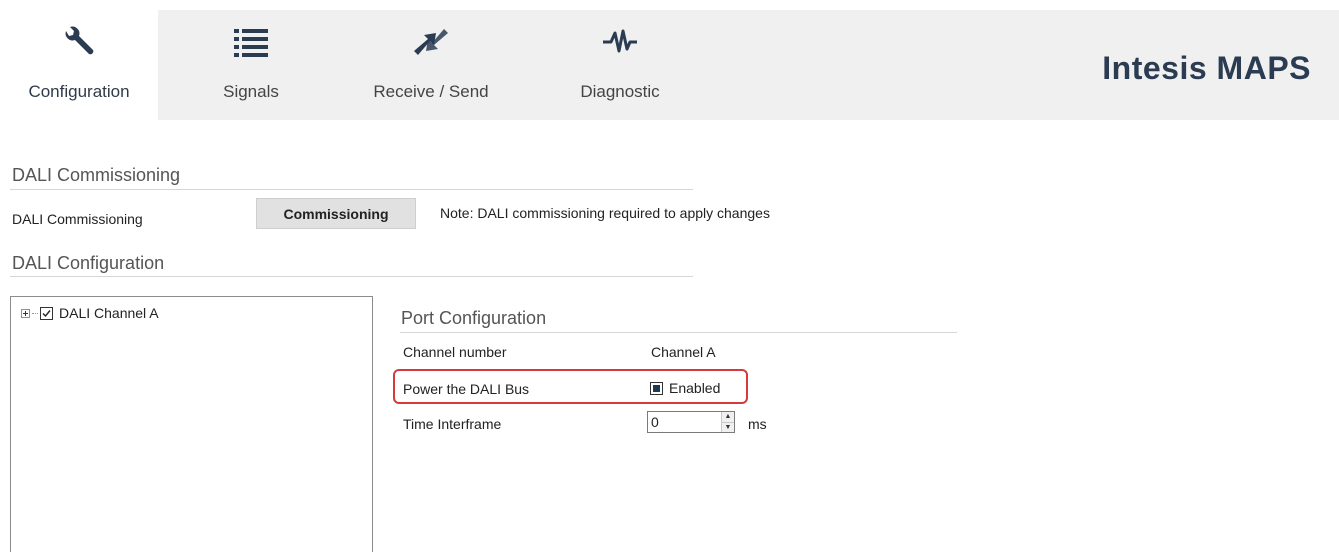 The width and height of the screenshot is (1339, 552). Describe the element at coordinates (452, 424) in the screenshot. I see `time-interframe-label: Time Interframe` at that location.